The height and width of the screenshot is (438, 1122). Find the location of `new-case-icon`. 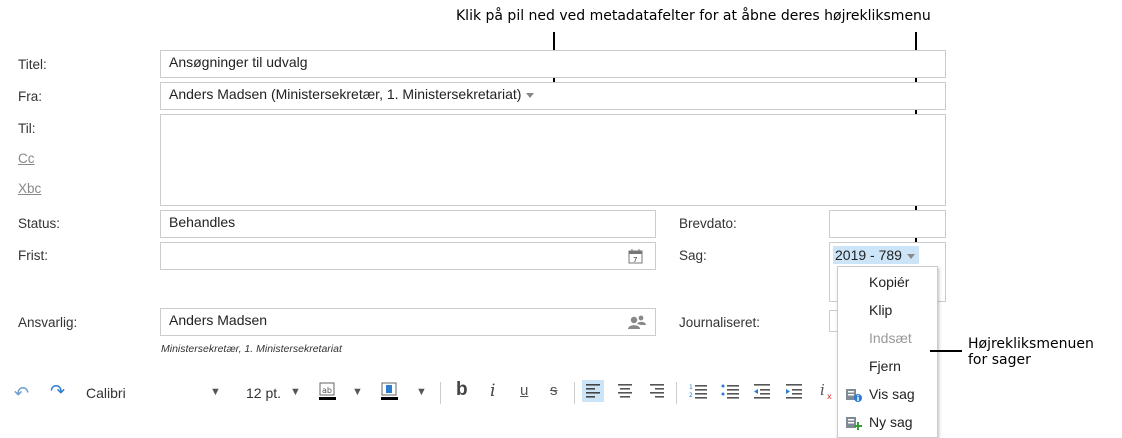

new-case-icon is located at coordinates (854, 423).